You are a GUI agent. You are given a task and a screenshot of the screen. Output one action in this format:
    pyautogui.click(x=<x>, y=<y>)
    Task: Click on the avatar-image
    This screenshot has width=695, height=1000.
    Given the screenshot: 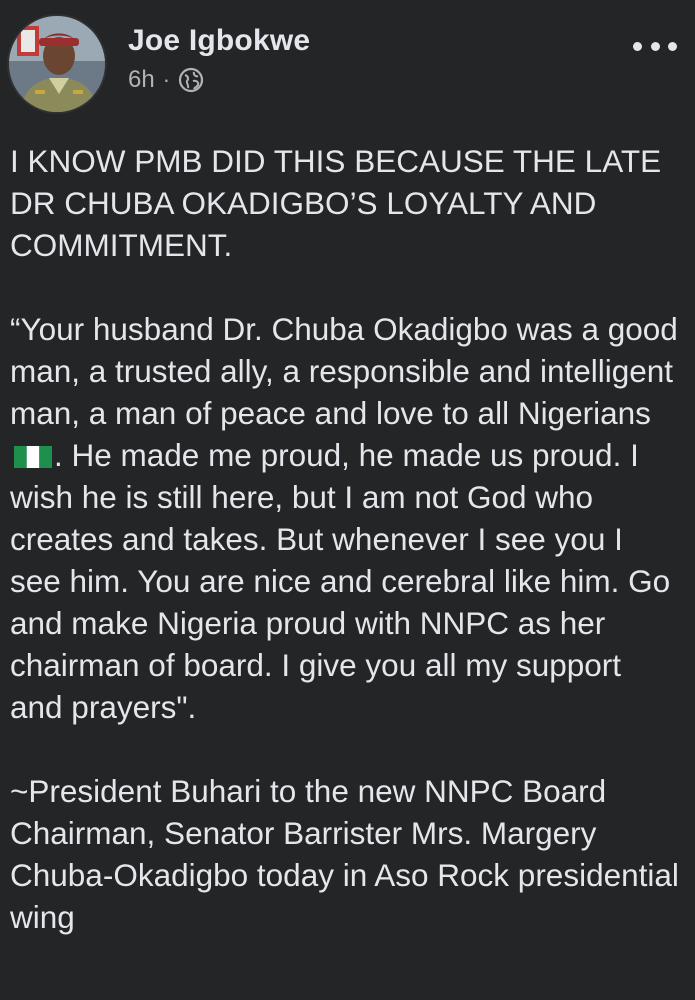 What is the action you would take?
    pyautogui.click(x=57, y=64)
    